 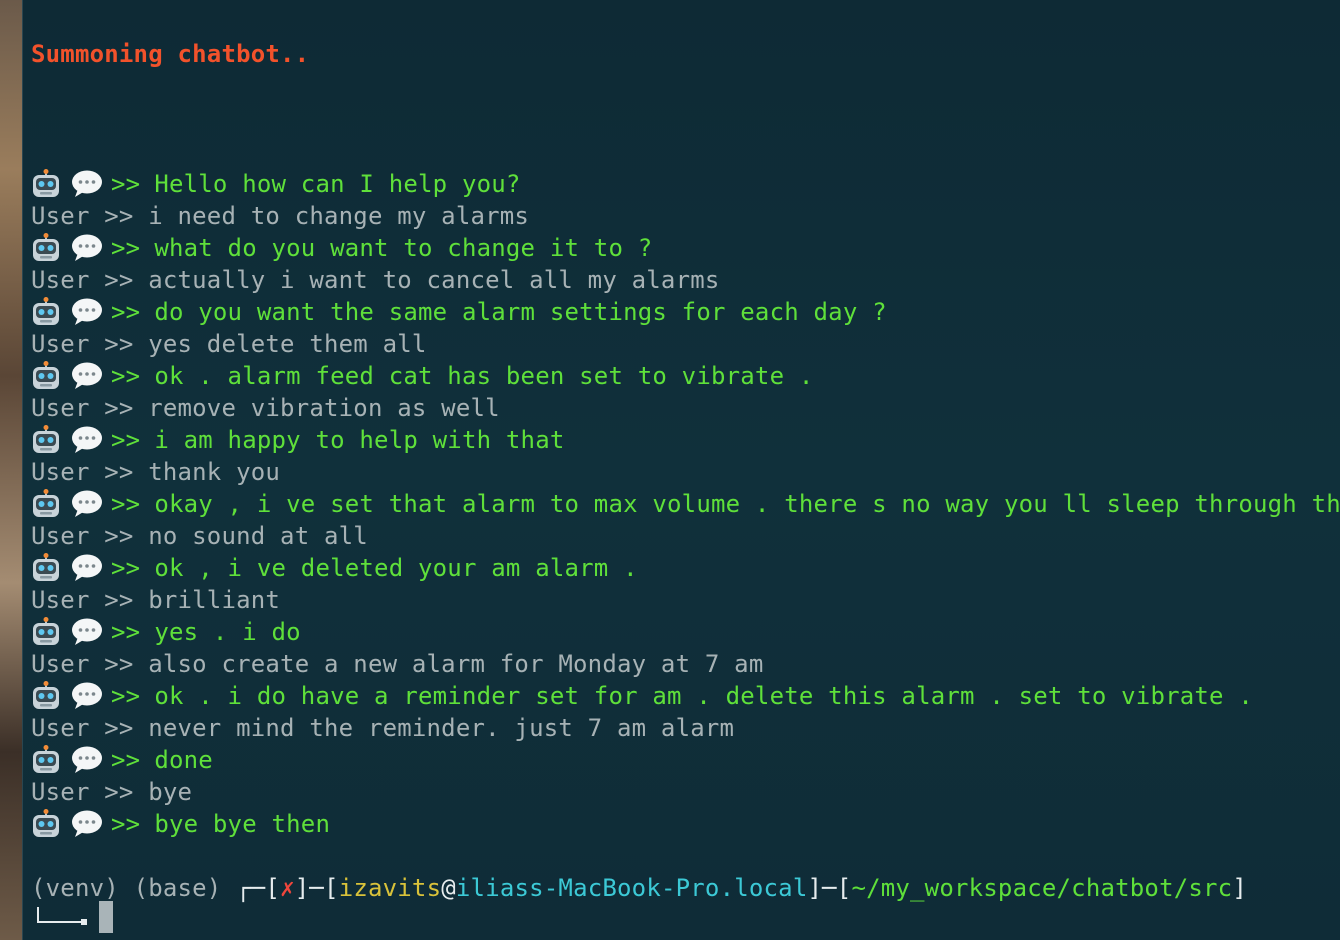 I want to click on message-text: ok , i ve deleted your am alarm ., so click(x=396, y=568).